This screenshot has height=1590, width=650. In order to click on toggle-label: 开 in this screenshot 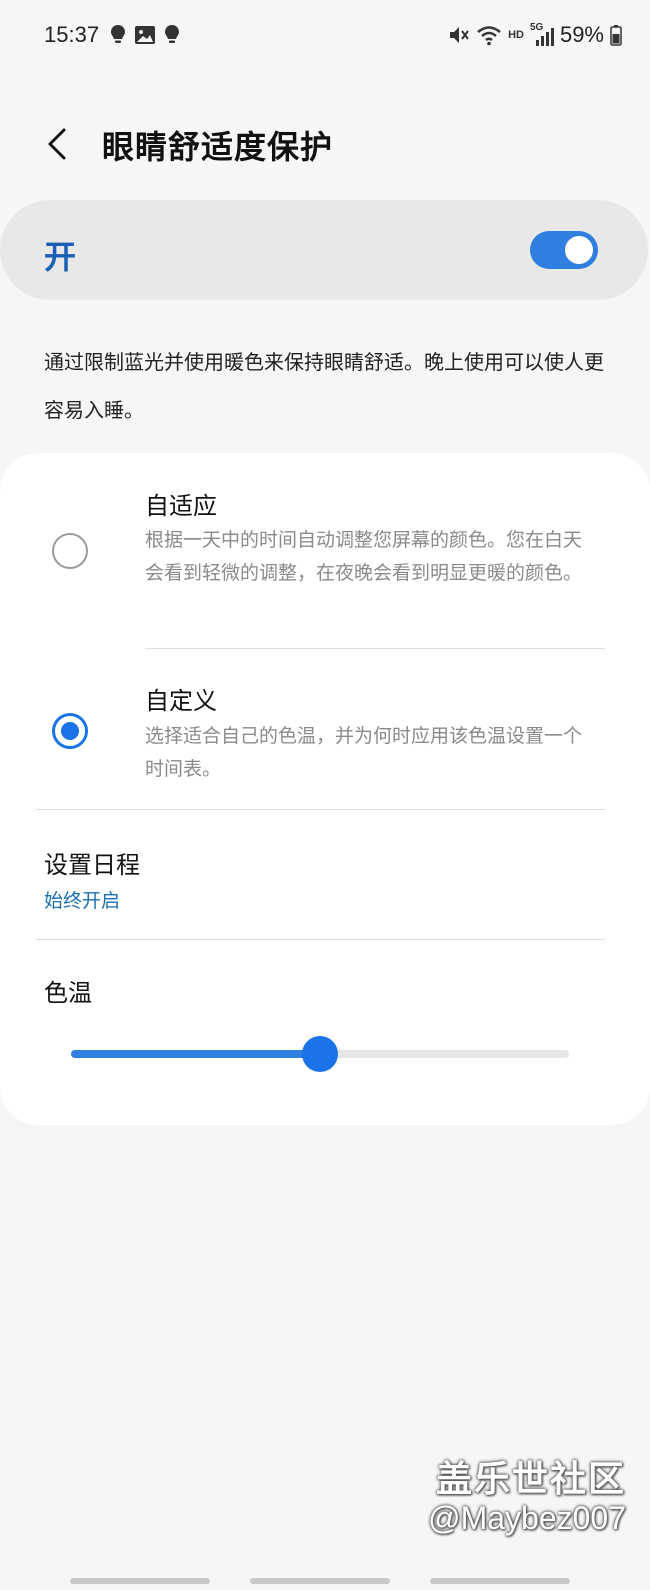, I will do `click(60, 257)`.